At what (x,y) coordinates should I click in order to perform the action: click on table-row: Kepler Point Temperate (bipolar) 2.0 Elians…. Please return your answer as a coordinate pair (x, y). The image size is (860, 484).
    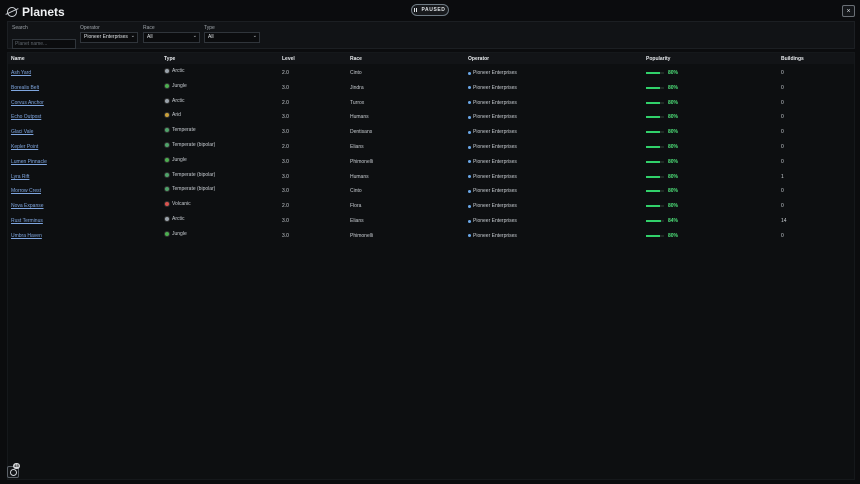
    Looking at the image, I should click on (431, 147).